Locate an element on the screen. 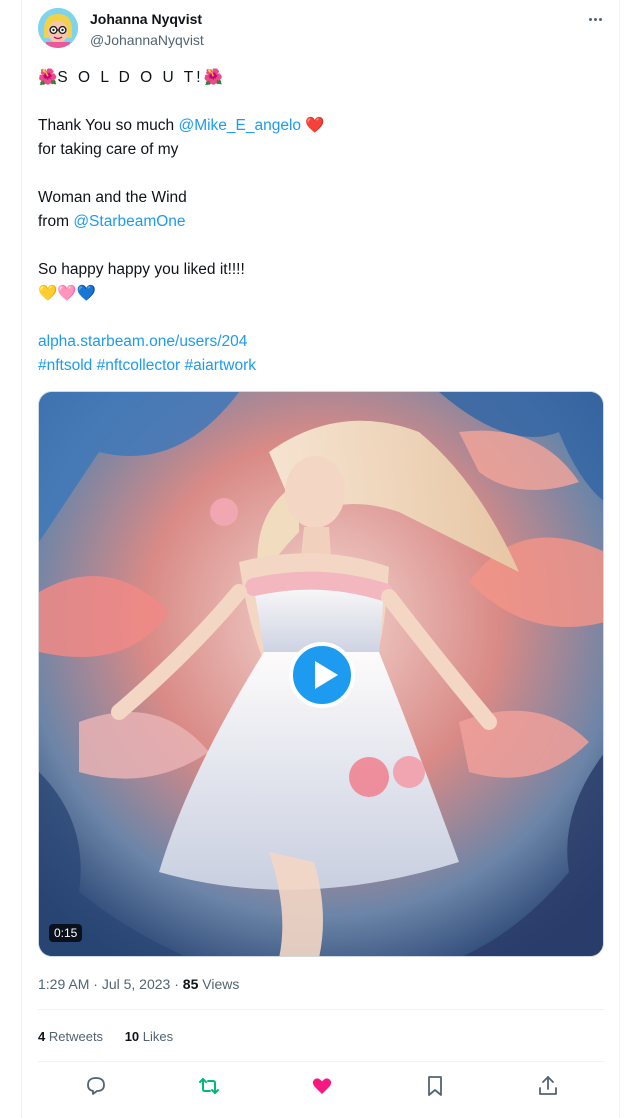 This screenshot has width=629, height=1118. retweet-icon is located at coordinates (209, 1086).